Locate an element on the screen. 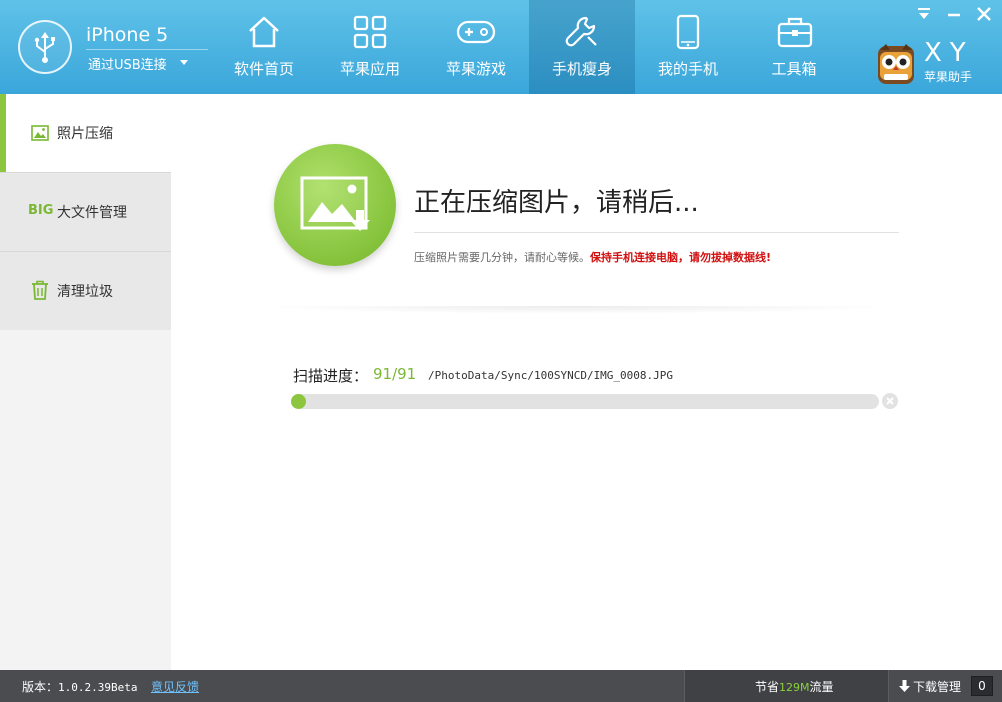 Image resolution: width=1002 pixels, height=702 pixels. nav-item-toolbox: 工具箱 is located at coordinates (794, 47).